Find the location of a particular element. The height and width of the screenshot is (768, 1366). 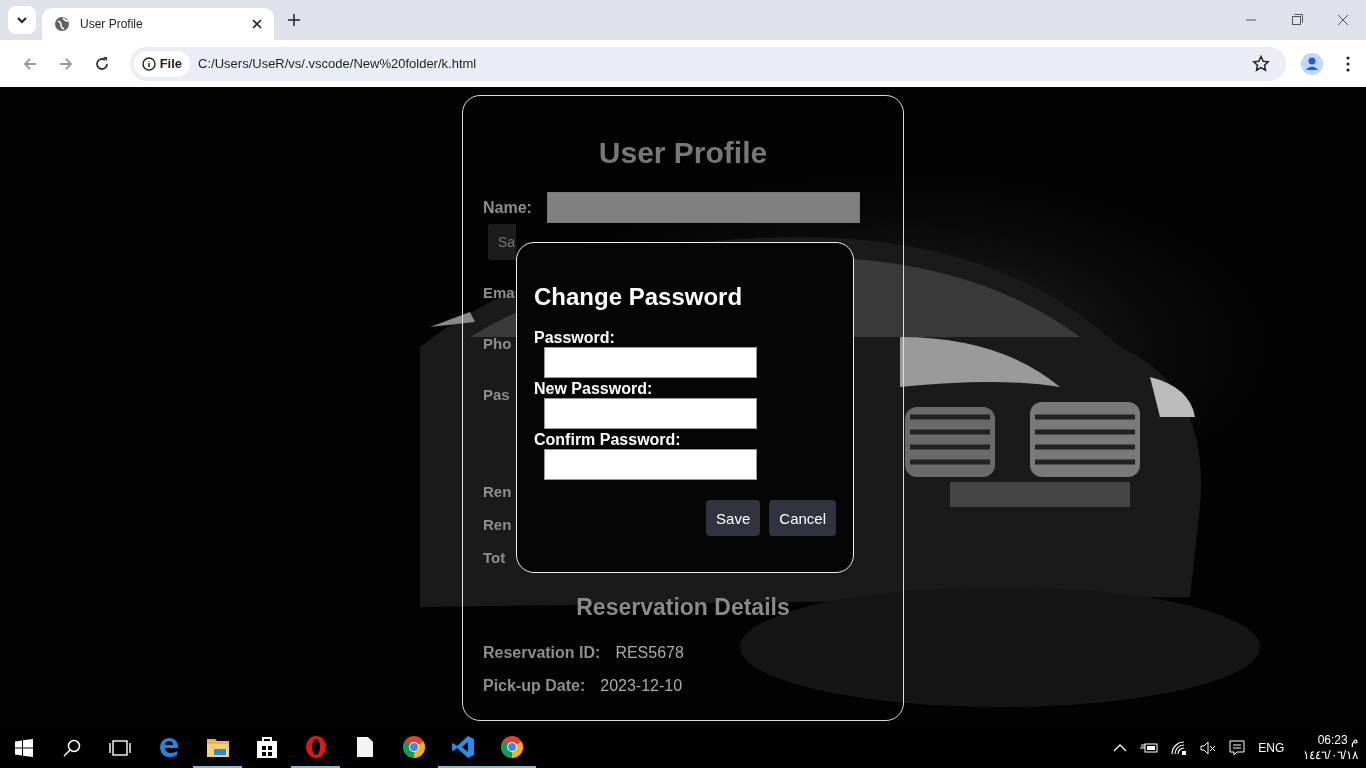

star-icon is located at coordinates (1261, 63).